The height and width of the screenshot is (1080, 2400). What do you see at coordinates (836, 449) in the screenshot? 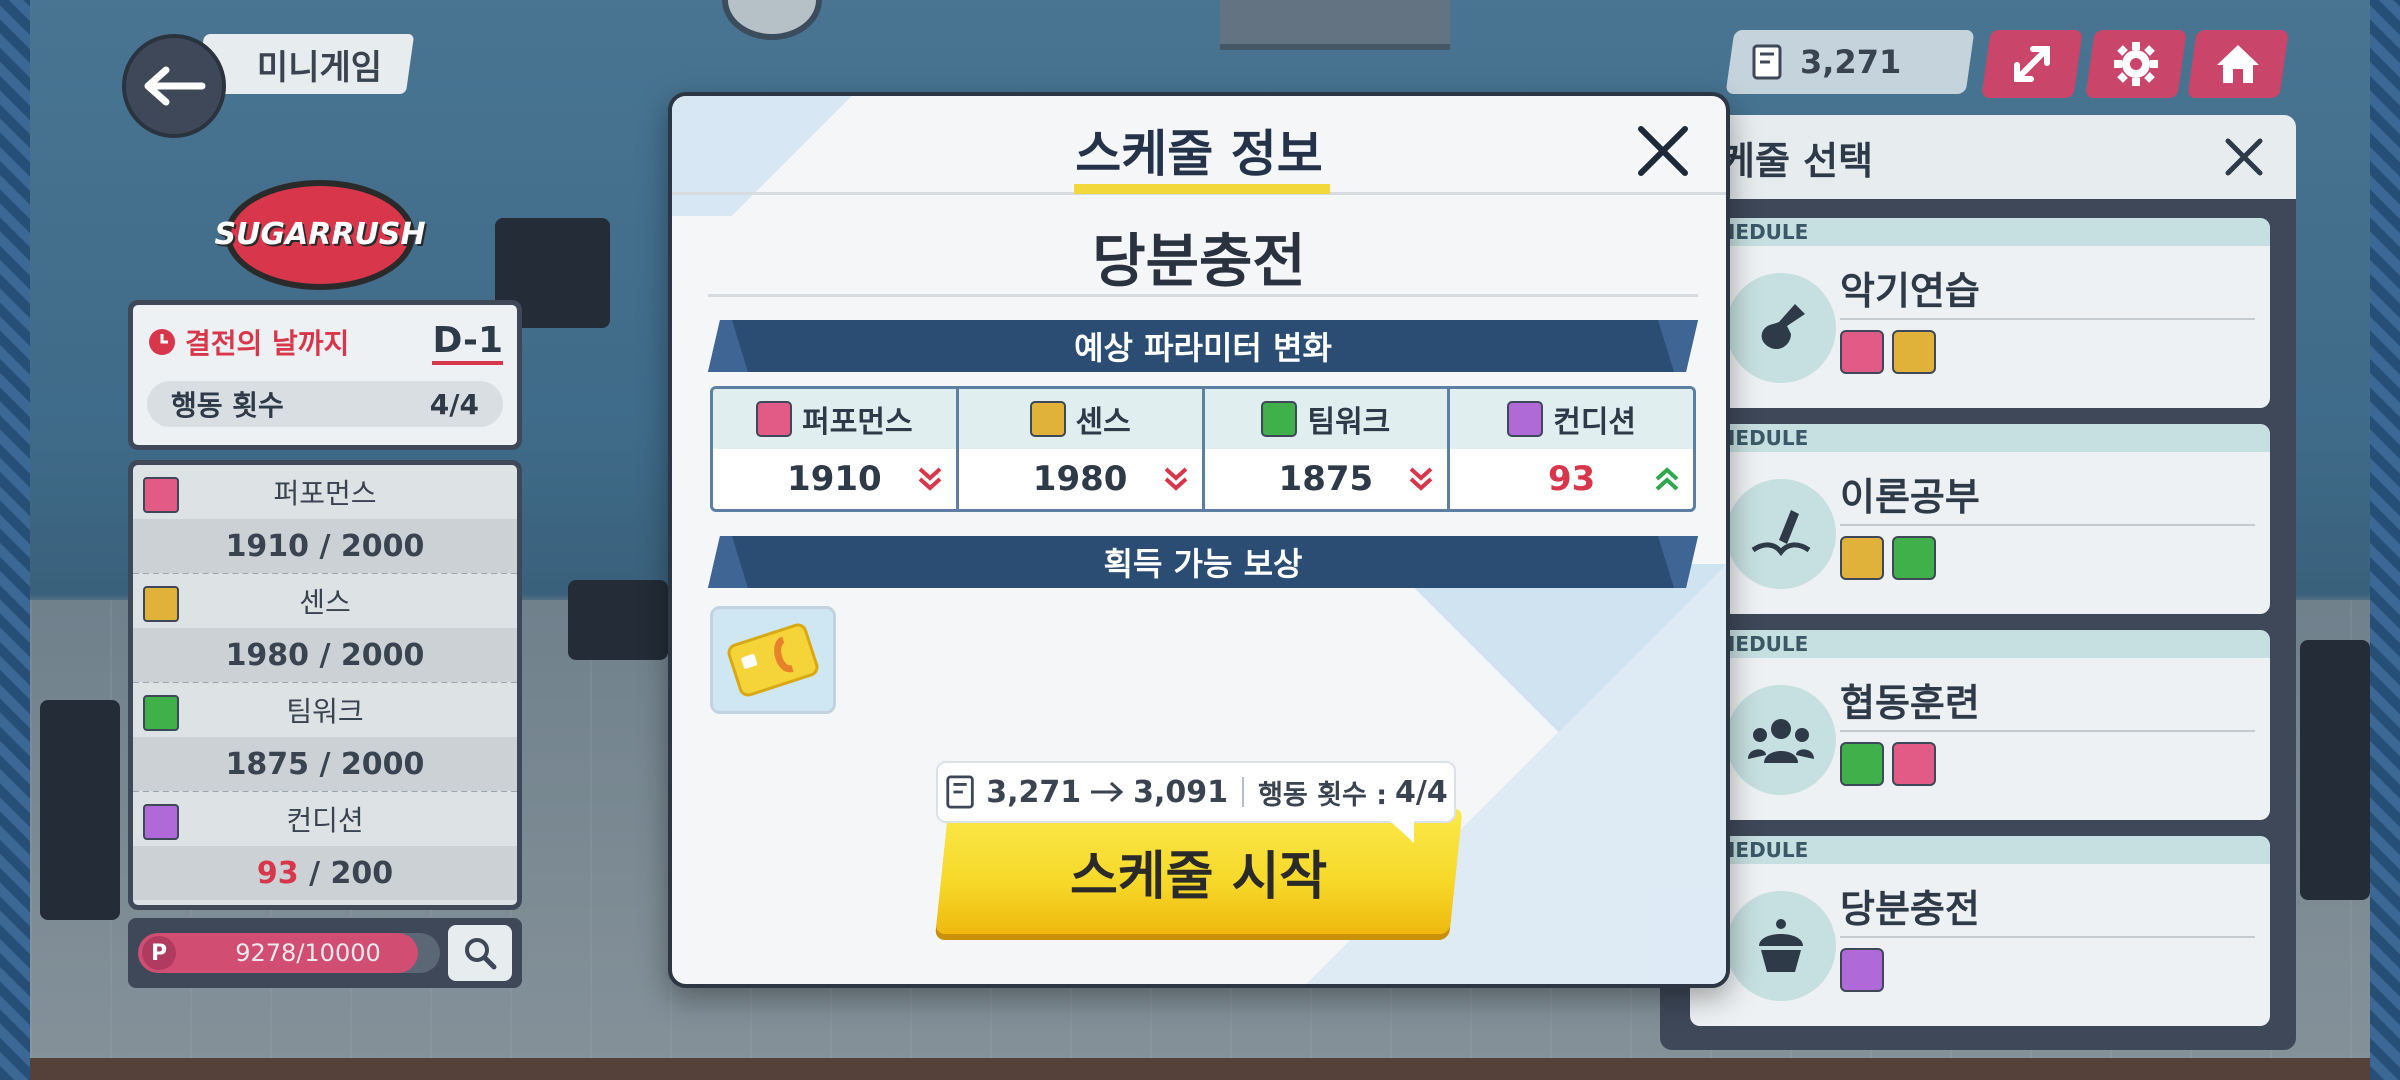
I see `param-performance: 퍼포먼스 1910` at bounding box center [836, 449].